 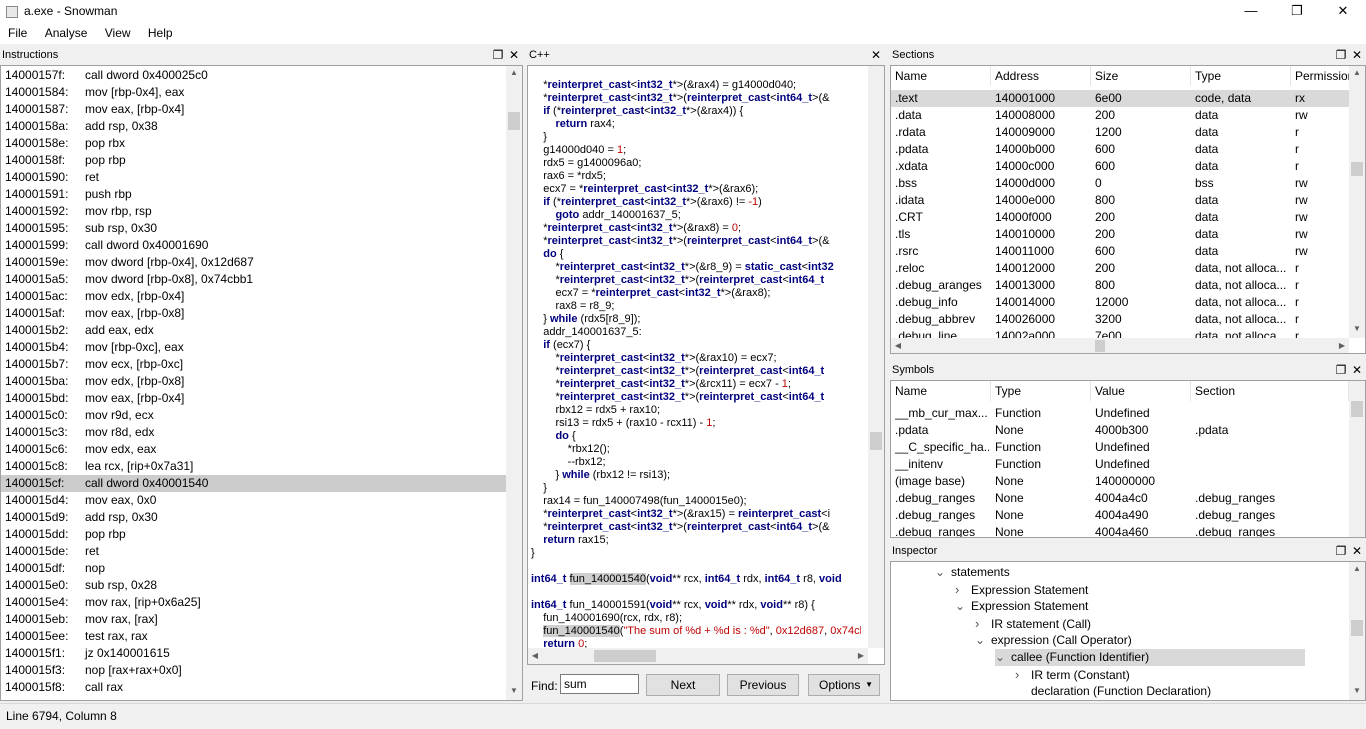 What do you see at coordinates (253, 398) in the screenshot?
I see `instruction-row: 1400015bd: mov eax, [rbp-0x4]` at bounding box center [253, 398].